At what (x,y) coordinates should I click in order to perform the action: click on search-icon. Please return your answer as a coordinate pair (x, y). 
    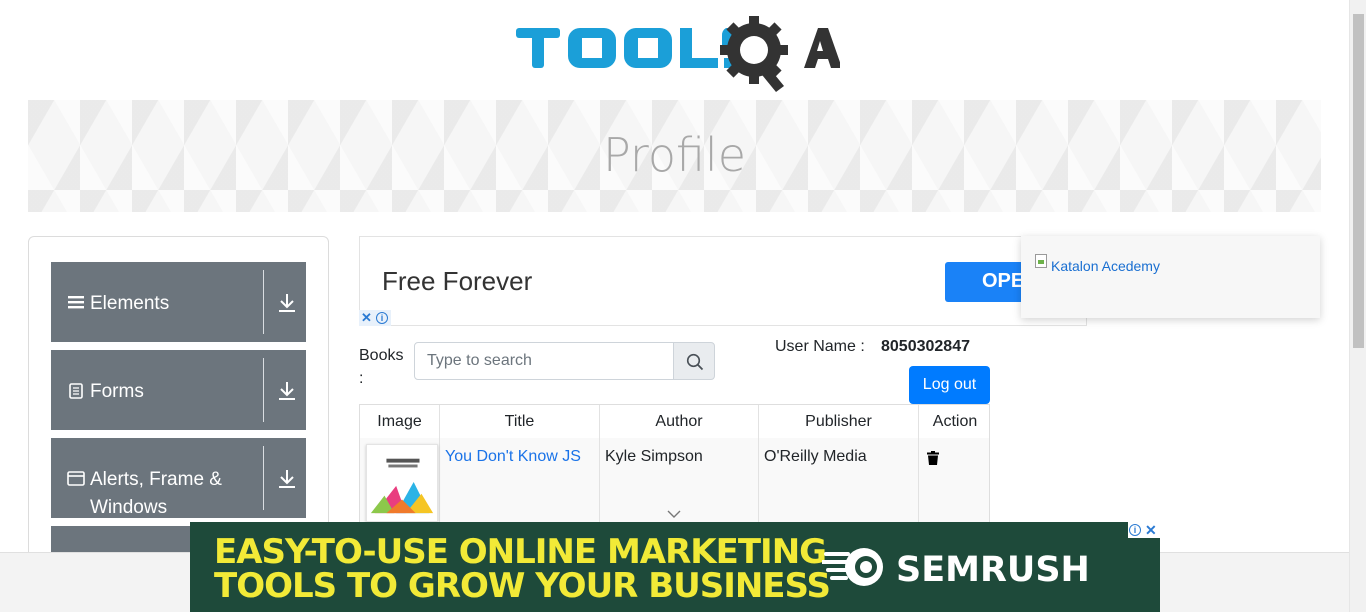
    Looking at the image, I should click on (695, 362).